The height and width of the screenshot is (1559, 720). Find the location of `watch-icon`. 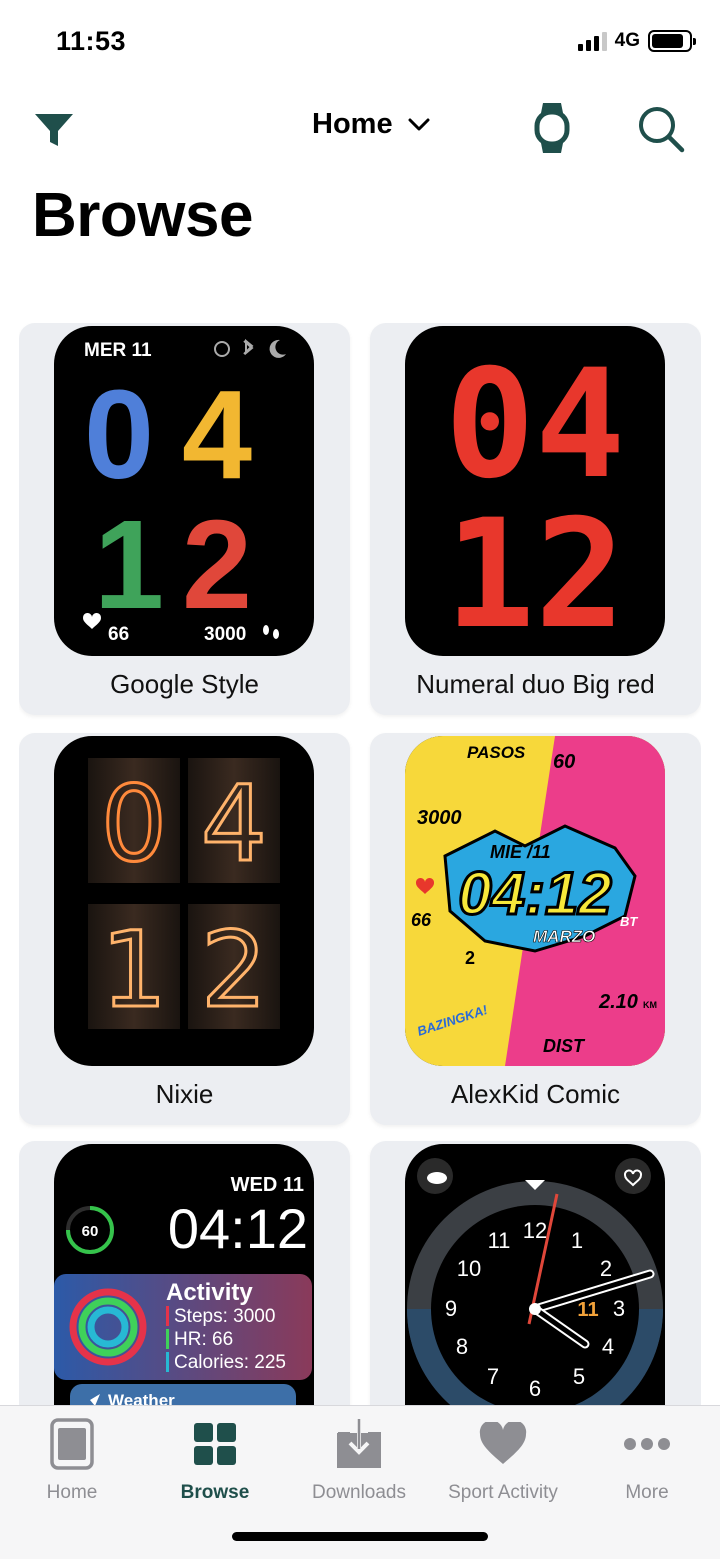

watch-icon is located at coordinates (552, 128).